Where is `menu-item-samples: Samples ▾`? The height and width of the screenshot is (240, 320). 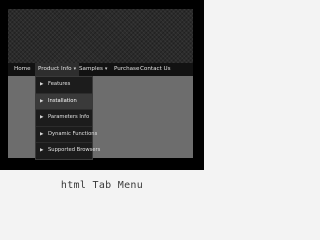
menu-item-samples: Samples ▾ is located at coordinates (93, 69).